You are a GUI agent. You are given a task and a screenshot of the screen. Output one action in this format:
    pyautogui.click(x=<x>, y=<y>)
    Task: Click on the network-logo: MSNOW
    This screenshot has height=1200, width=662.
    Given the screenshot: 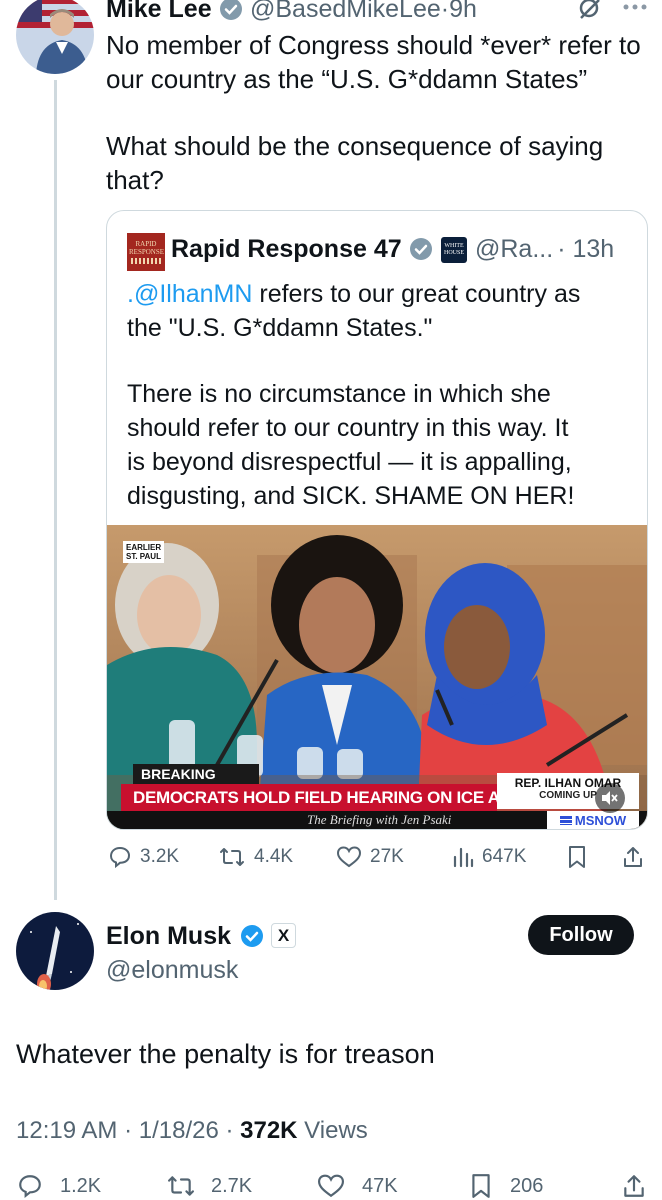 What is the action you would take?
    pyautogui.click(x=593, y=820)
    